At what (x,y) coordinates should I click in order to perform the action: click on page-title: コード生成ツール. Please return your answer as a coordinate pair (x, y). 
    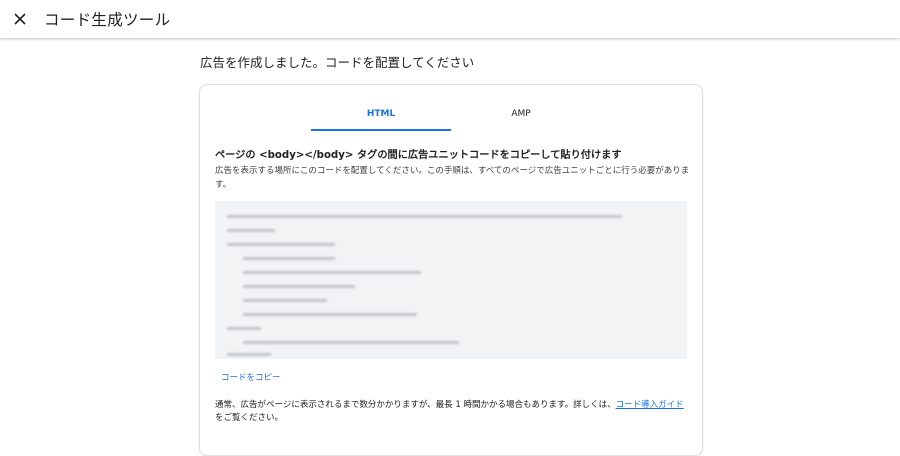
    Looking at the image, I should click on (107, 20).